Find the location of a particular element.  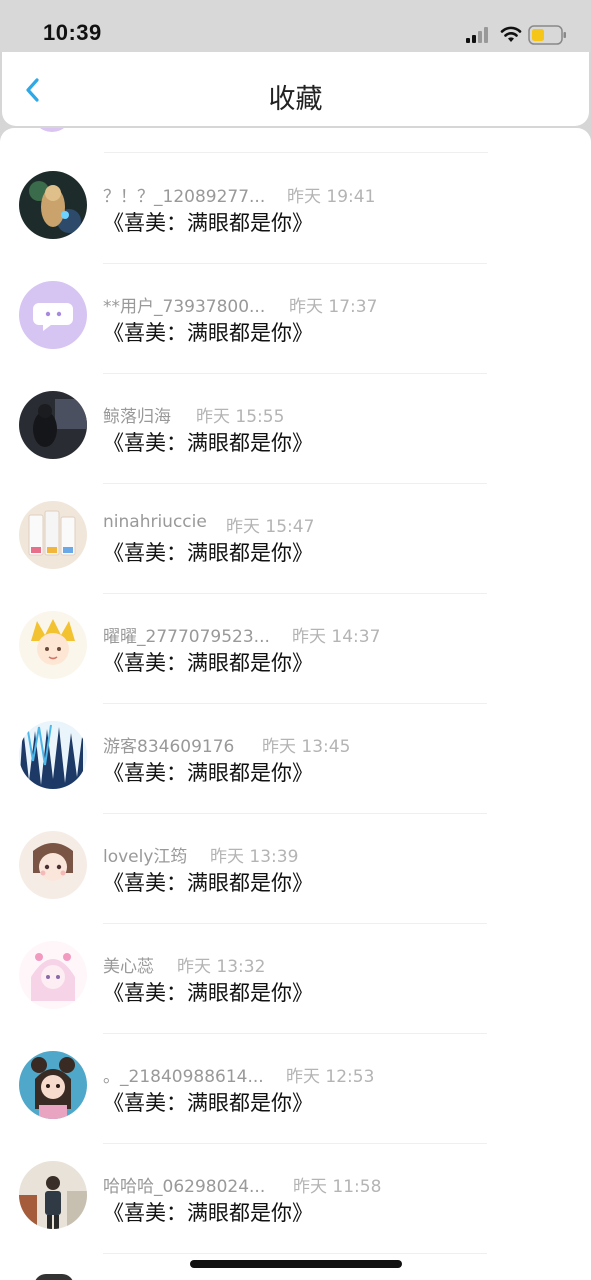

favorite-item: 鲸落归海 昨天 15:55 《喜美：满眼都是你》 is located at coordinates (295, 429).